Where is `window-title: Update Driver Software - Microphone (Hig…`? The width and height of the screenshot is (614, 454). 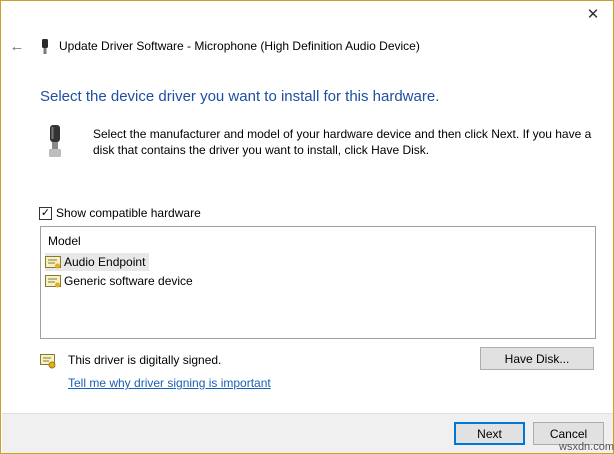
window-title: Update Driver Software - Microphone (Hig… is located at coordinates (239, 46).